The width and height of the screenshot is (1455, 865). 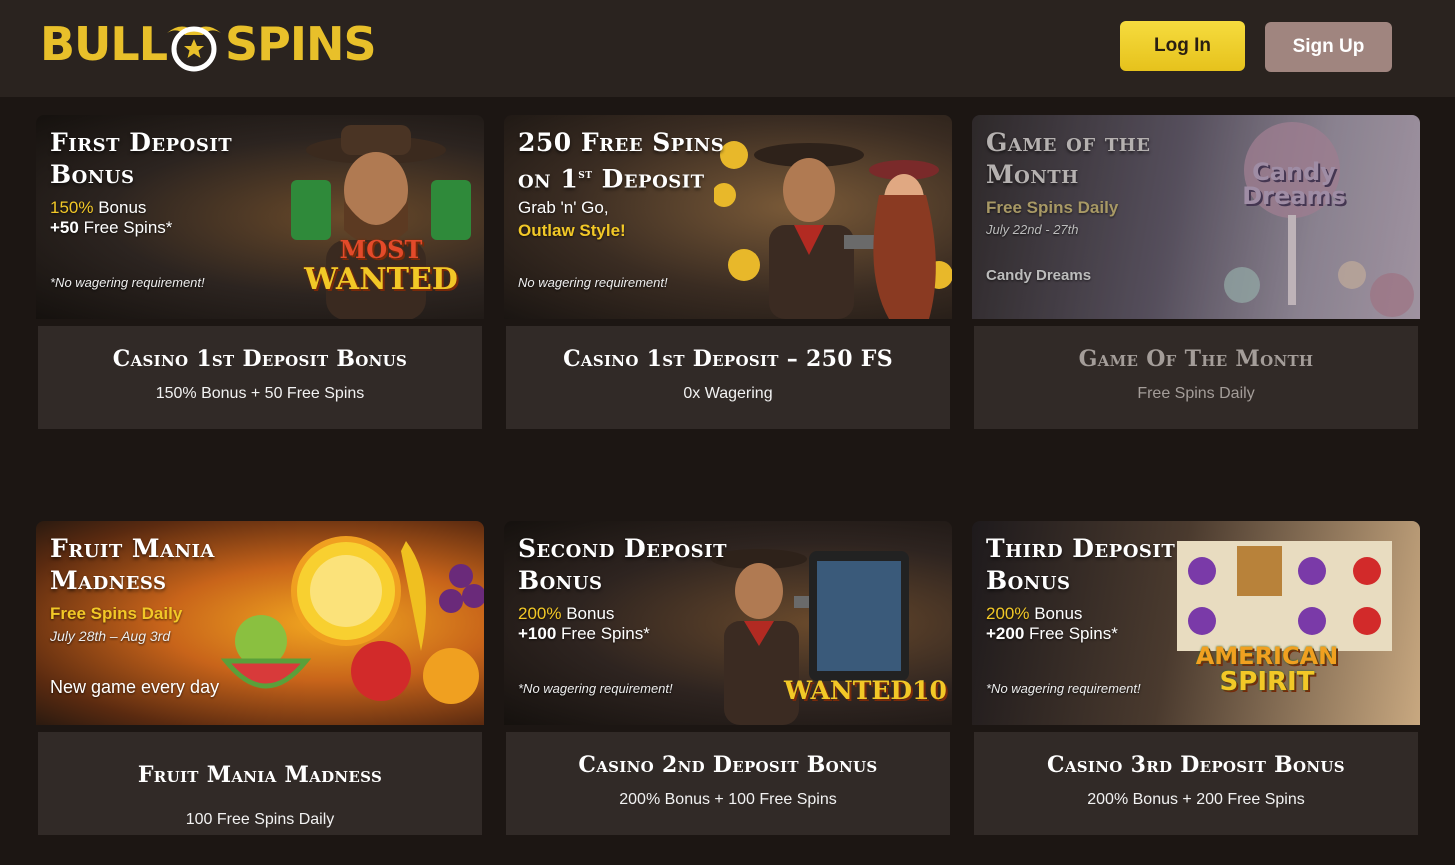 What do you see at coordinates (135, 687) in the screenshot?
I see `new-game-line: New game every day` at bounding box center [135, 687].